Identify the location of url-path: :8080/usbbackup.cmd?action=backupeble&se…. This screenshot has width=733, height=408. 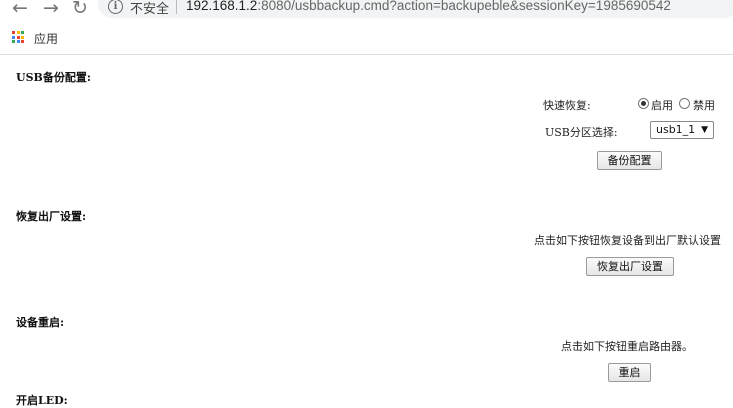
(464, 6).